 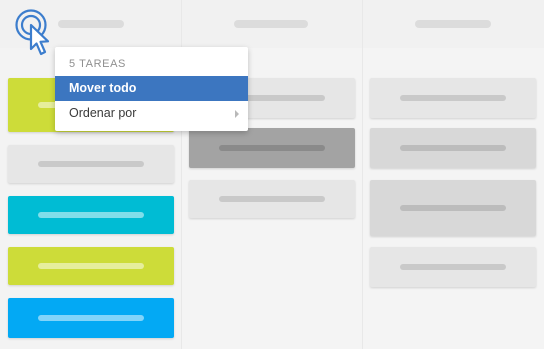 What do you see at coordinates (32, 32) in the screenshot?
I see `click-cursor-icon` at bounding box center [32, 32].